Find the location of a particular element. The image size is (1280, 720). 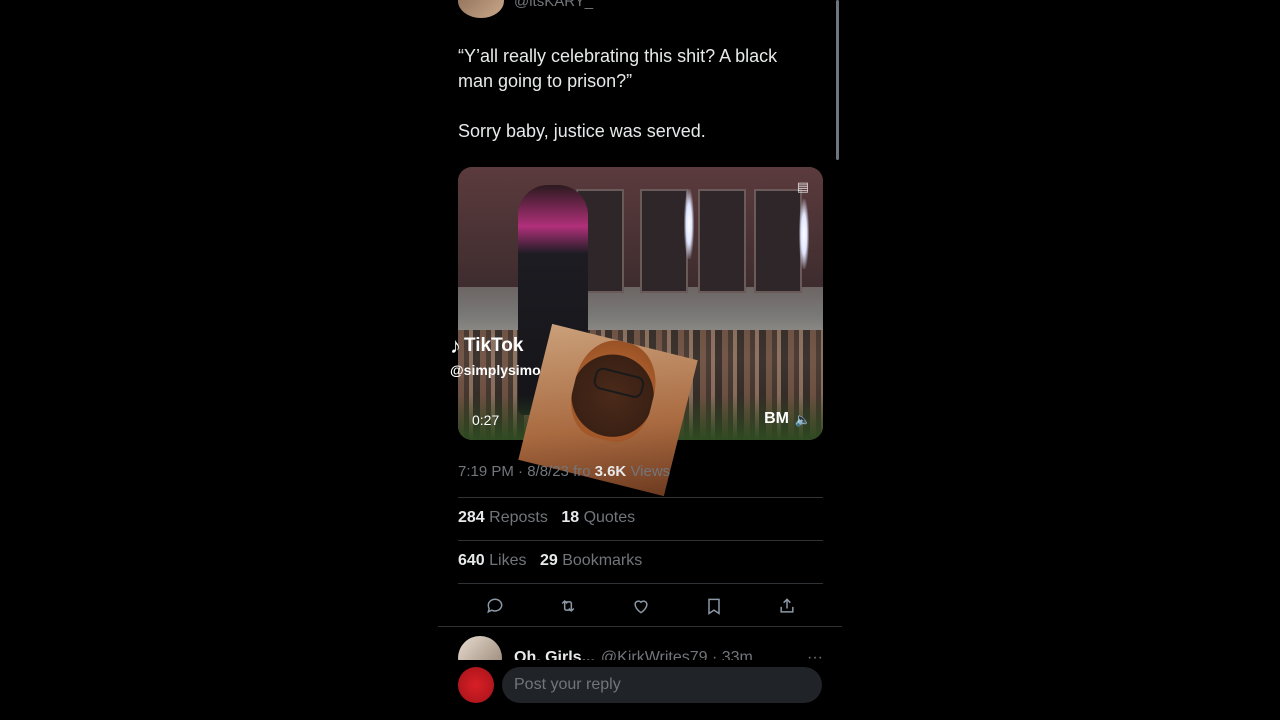

likes-link: 640 Likes is located at coordinates (492, 560).